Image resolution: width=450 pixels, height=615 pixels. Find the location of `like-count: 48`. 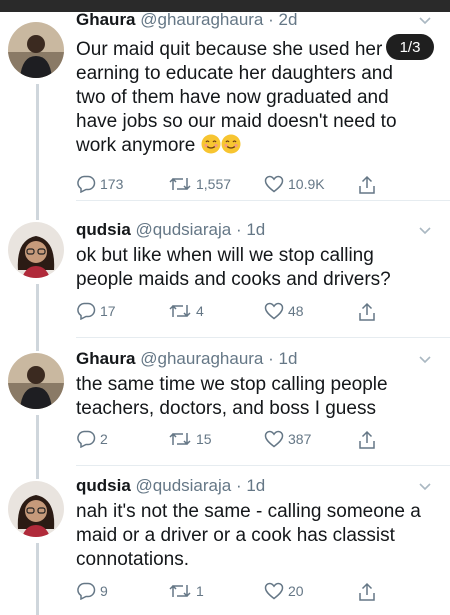

like-count: 48 is located at coordinates (296, 311).